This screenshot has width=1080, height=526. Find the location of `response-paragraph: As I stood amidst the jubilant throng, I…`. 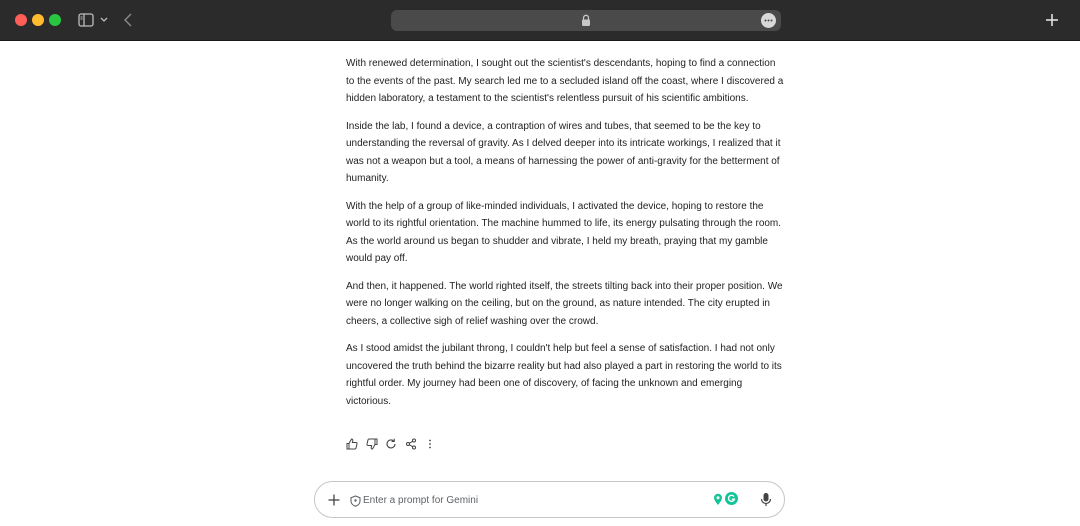

response-paragraph: As I stood amidst the jubilant throng, I… is located at coordinates (564, 375).